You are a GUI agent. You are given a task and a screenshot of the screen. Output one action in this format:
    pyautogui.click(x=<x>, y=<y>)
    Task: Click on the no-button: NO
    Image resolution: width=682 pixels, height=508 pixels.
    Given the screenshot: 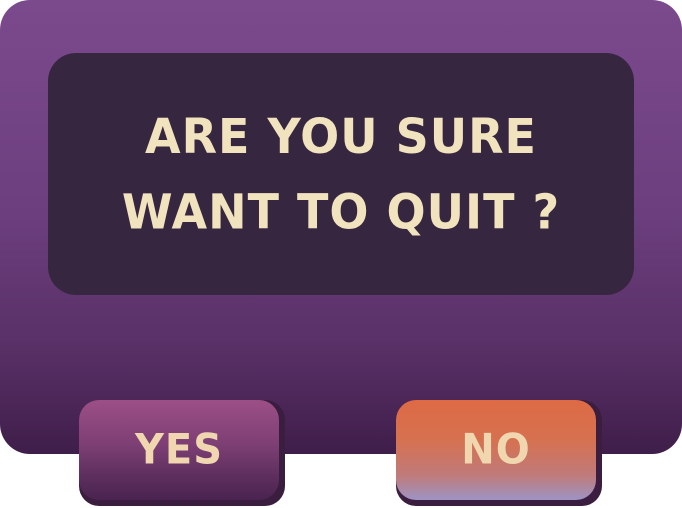 What is the action you would take?
    pyautogui.click(x=496, y=450)
    